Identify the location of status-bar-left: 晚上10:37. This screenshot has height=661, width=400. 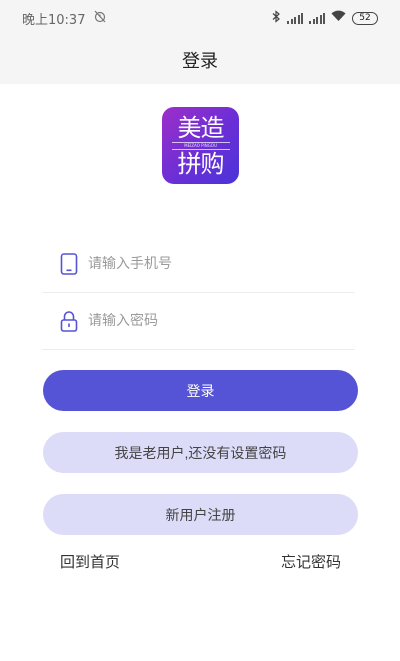
(64, 18).